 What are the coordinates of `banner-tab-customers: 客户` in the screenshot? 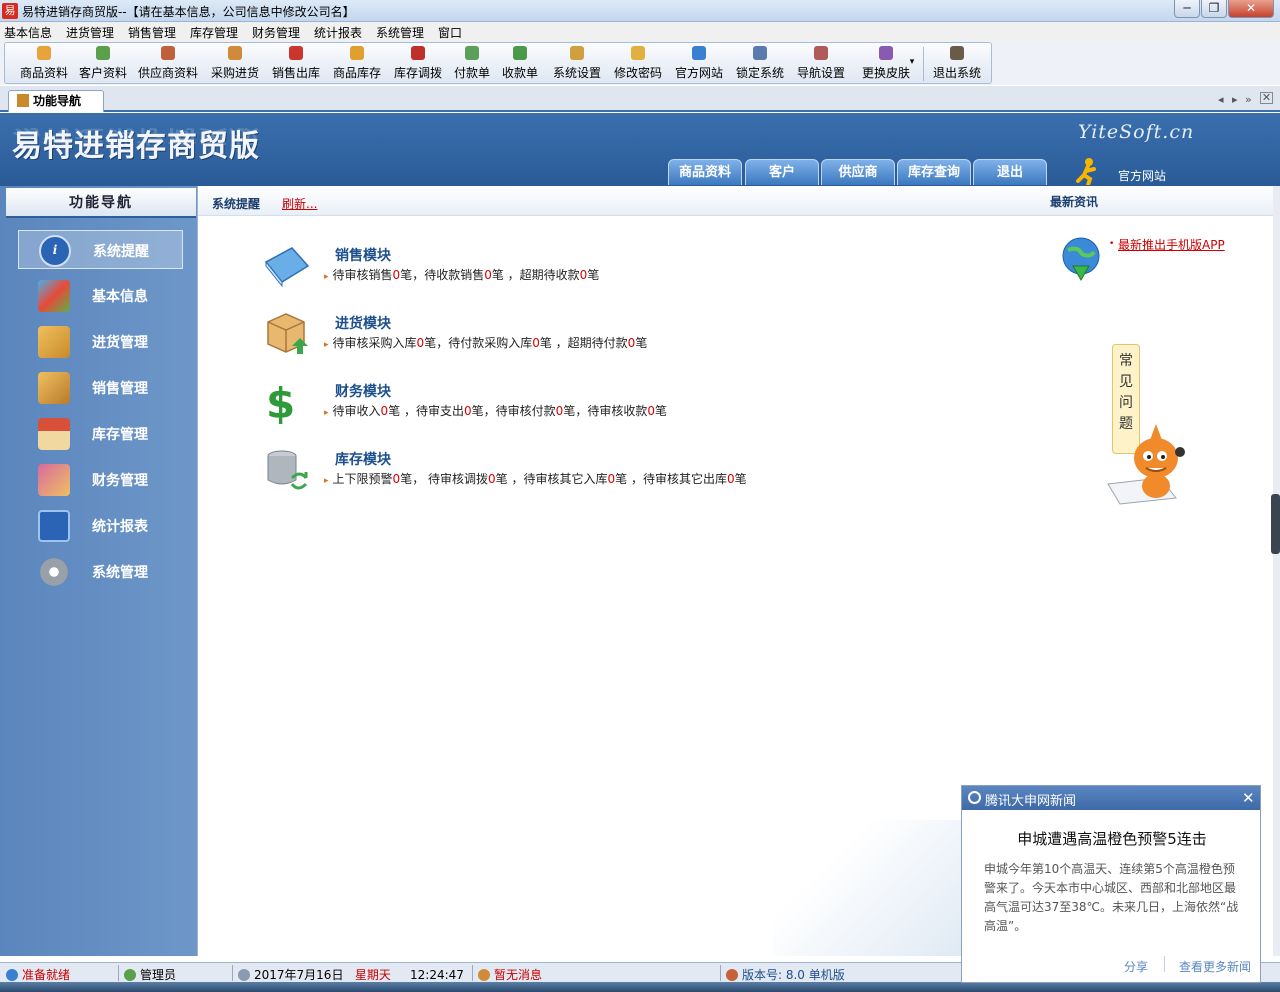 It's located at (782, 172).